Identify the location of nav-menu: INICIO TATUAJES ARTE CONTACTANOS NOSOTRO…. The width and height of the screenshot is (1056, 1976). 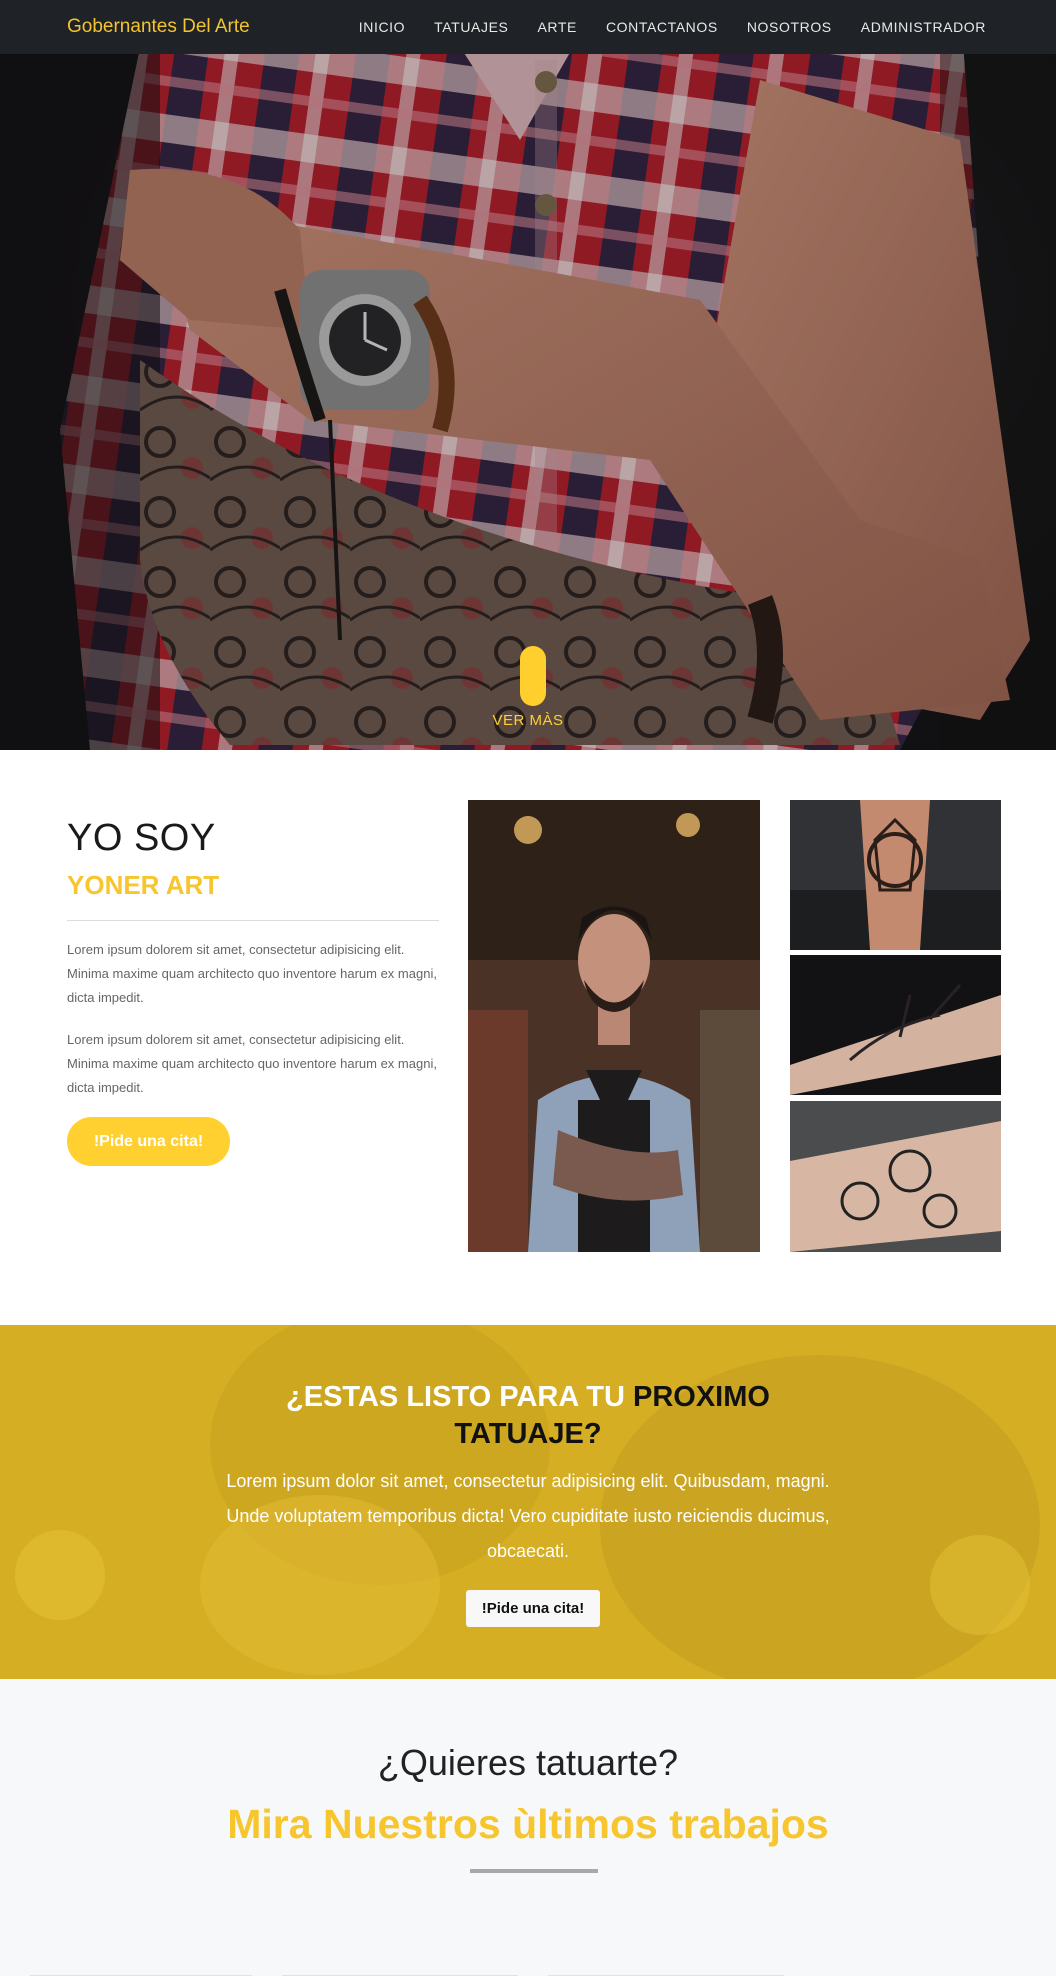
(672, 27).